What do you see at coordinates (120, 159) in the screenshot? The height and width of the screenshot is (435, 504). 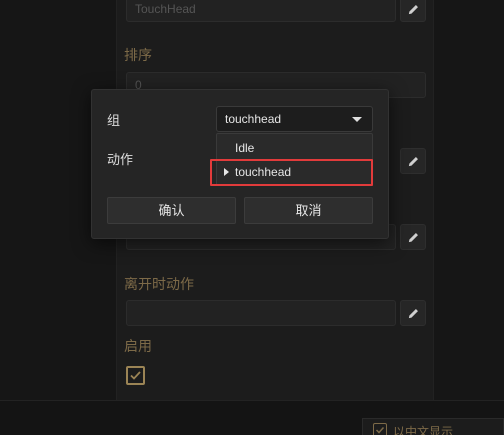 I see `action-label: 动作` at bounding box center [120, 159].